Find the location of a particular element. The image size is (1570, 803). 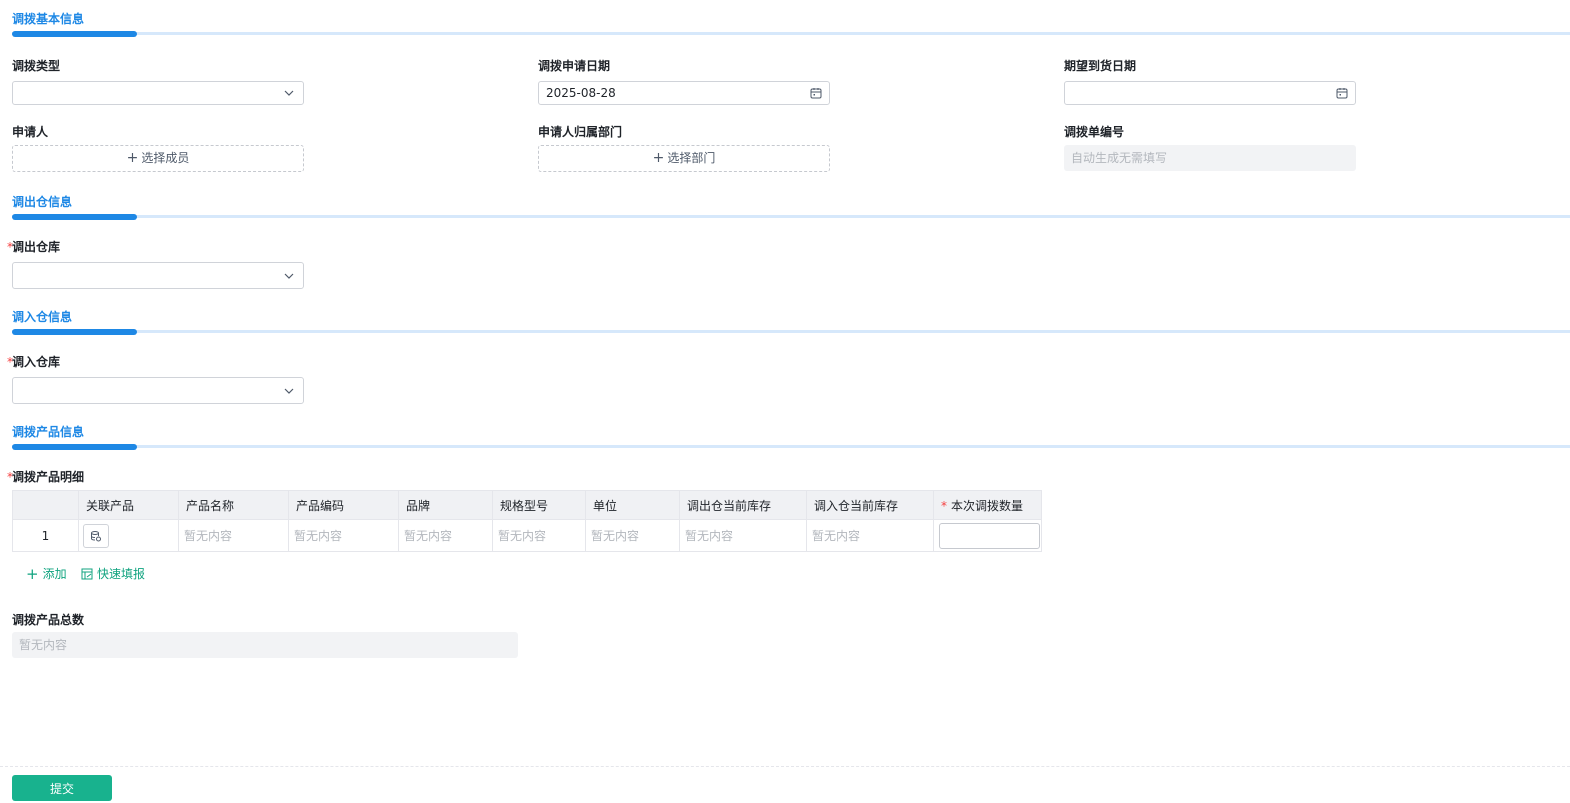

column-header-in-stock: 调入仓当前库存 is located at coordinates (870, 505).